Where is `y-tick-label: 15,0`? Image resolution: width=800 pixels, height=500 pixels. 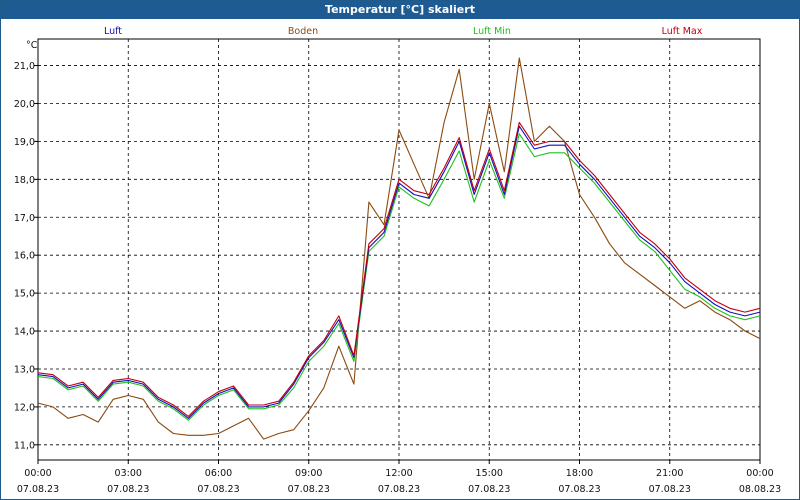
y-tick-label: 15,0 is located at coordinates (24, 294).